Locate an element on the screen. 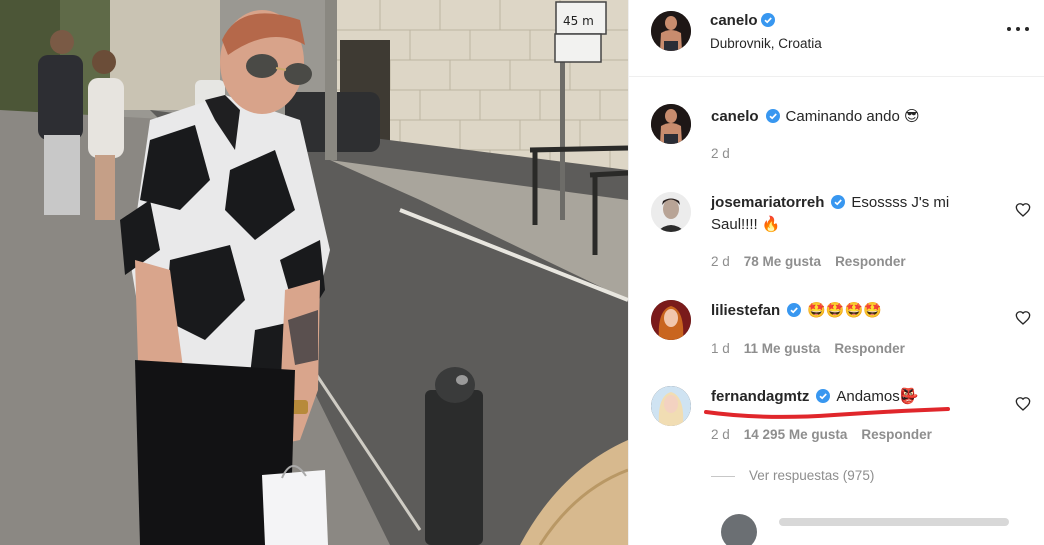 The height and width of the screenshot is (545, 1044). post-header: canelo Dubrovnik, Croatia is located at coordinates (836, 38).